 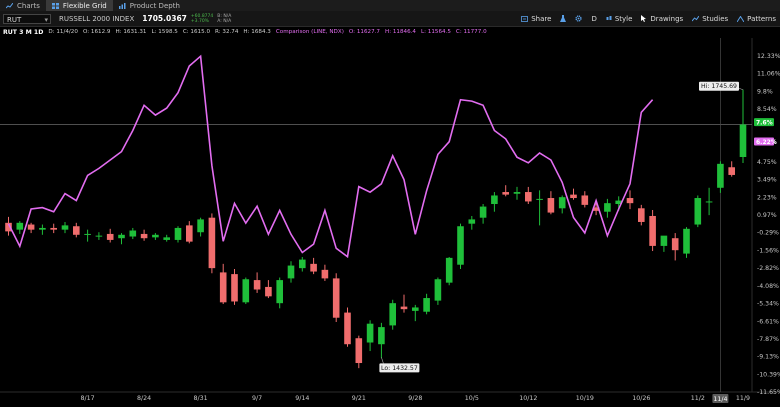 What do you see at coordinates (768, 321) in the screenshot?
I see `pct-tick-label: -6.61%` at bounding box center [768, 321].